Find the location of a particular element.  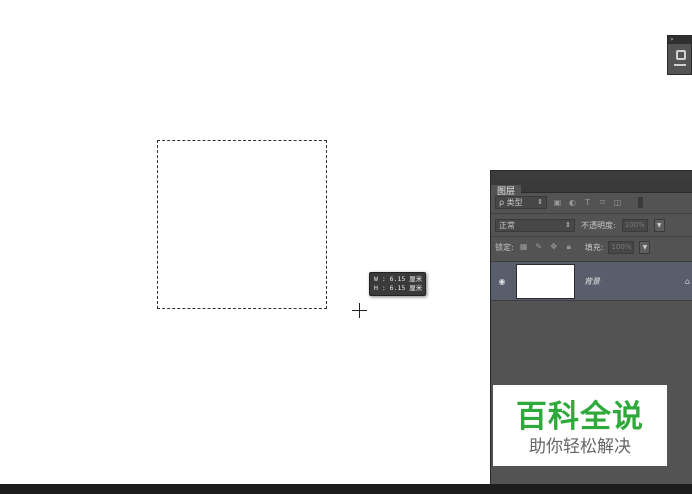

blend-mode-label: 正常 is located at coordinates (507, 225).